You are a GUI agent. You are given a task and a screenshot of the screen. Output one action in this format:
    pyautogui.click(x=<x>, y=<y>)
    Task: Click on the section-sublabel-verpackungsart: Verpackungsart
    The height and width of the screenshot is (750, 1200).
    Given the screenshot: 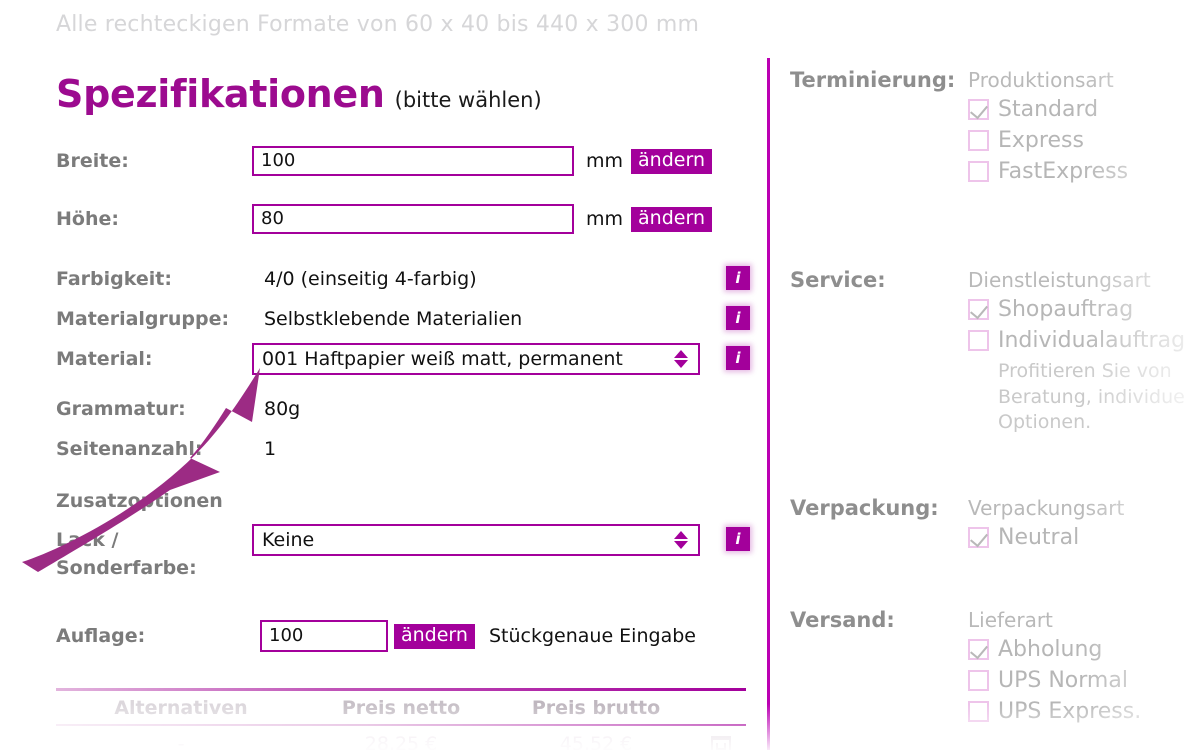 What is the action you would take?
    pyautogui.click(x=1046, y=508)
    